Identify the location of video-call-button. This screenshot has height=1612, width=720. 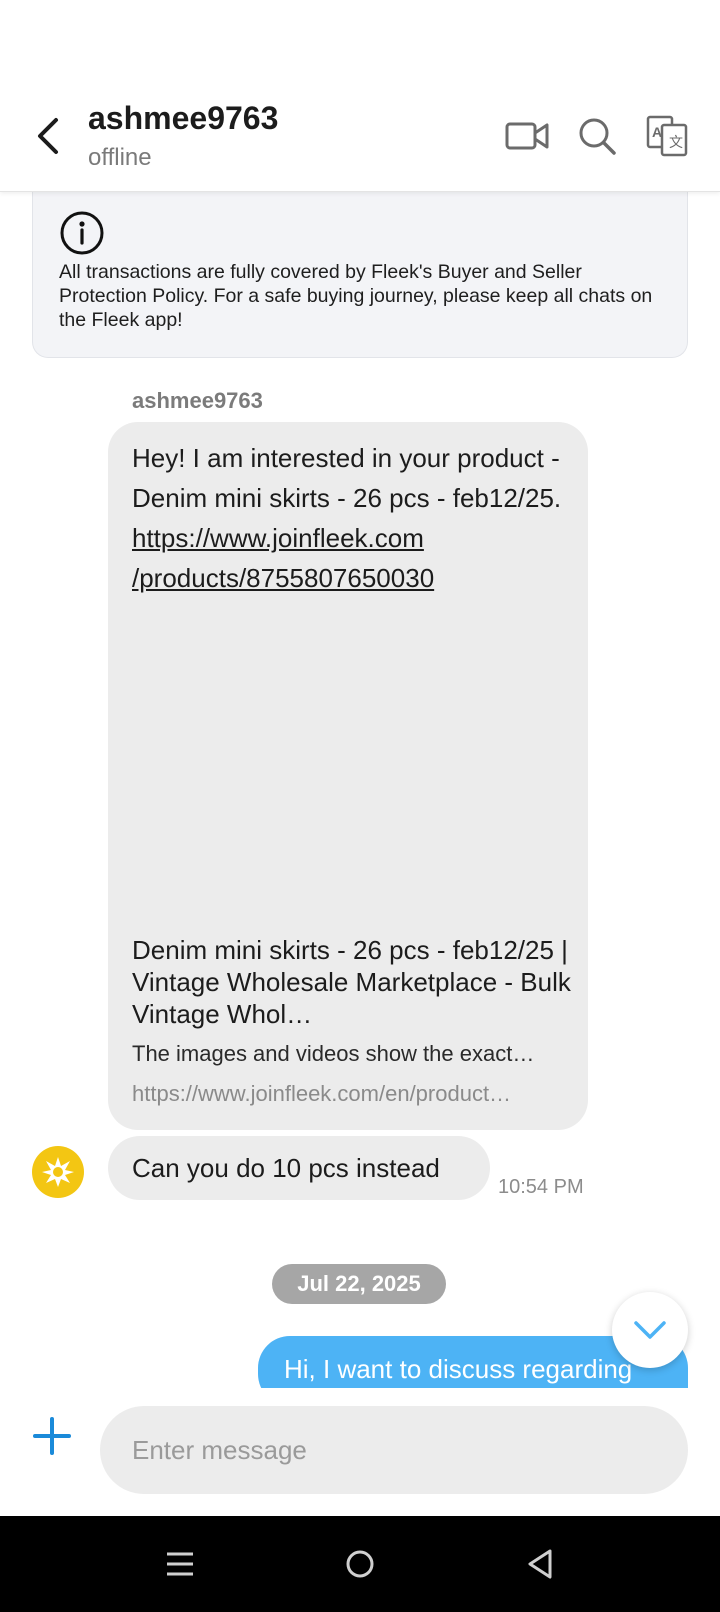
(527, 136).